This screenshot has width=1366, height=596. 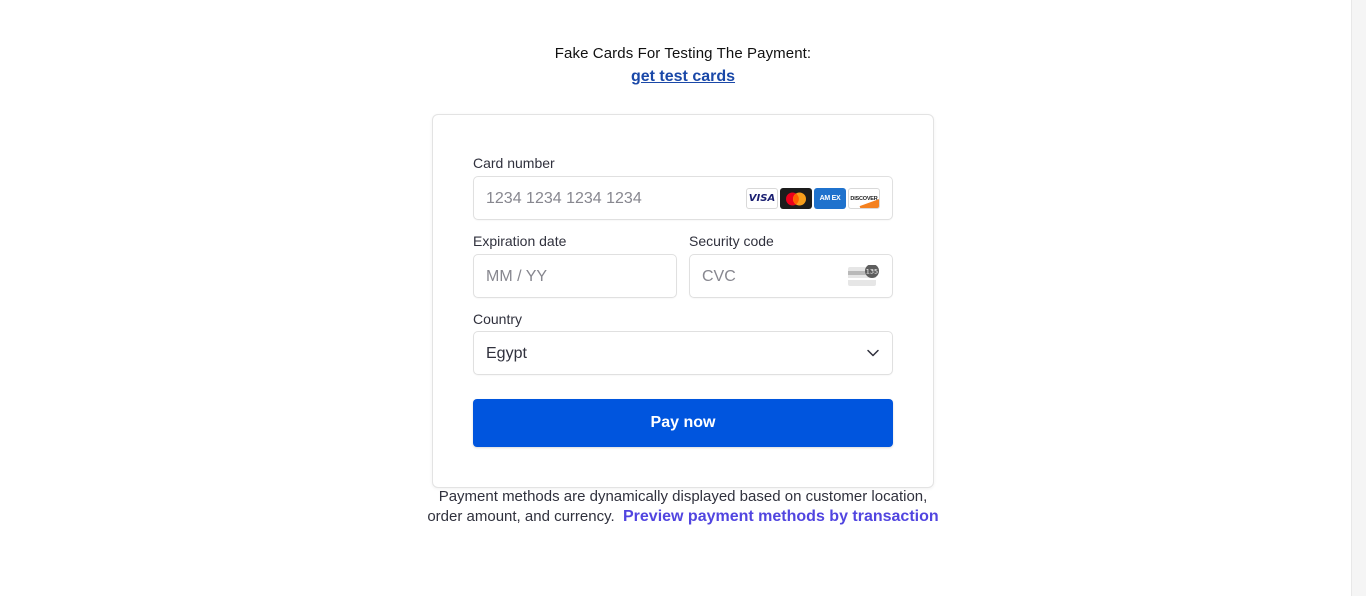 I want to click on security-code-field: CVC 135, so click(x=791, y=276).